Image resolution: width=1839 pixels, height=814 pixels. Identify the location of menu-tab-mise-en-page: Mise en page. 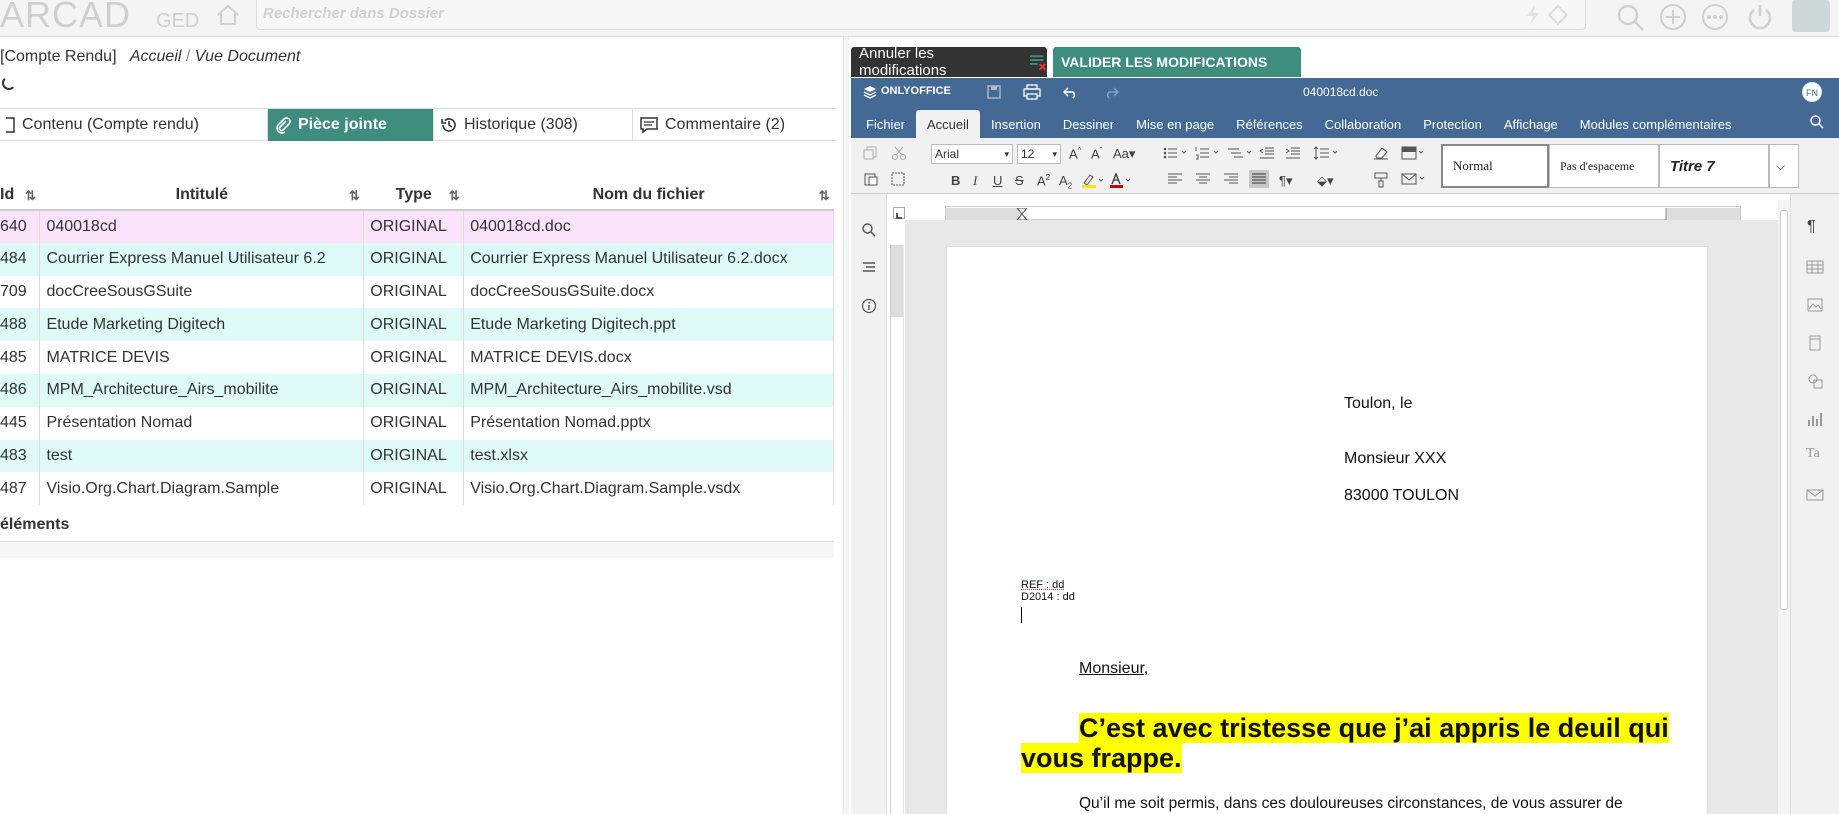
(1175, 124).